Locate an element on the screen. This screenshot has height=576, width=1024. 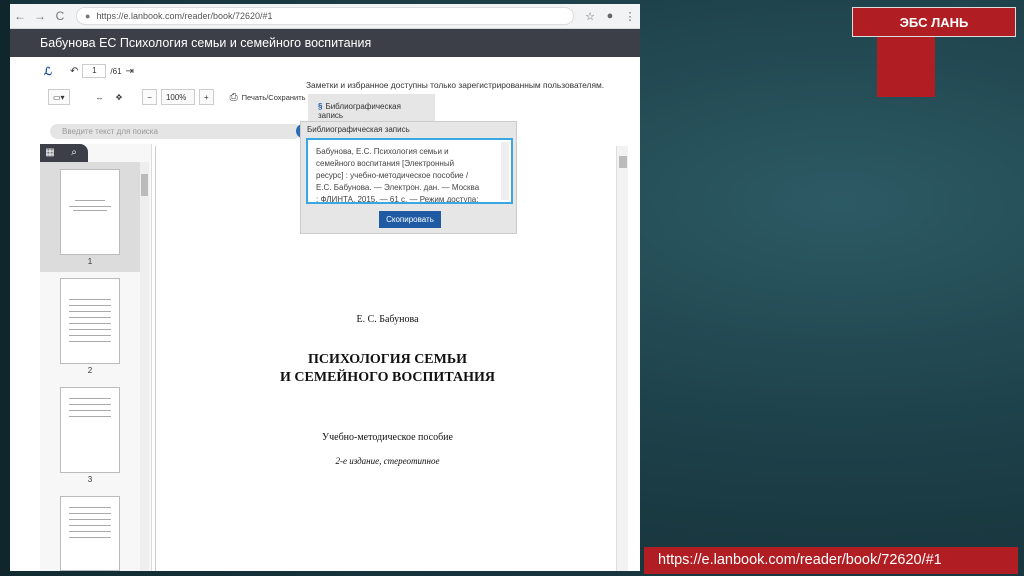
bib-line: Е.С. Бабунова. — Электрон. дан. — Москва is located at coordinates (398, 187).